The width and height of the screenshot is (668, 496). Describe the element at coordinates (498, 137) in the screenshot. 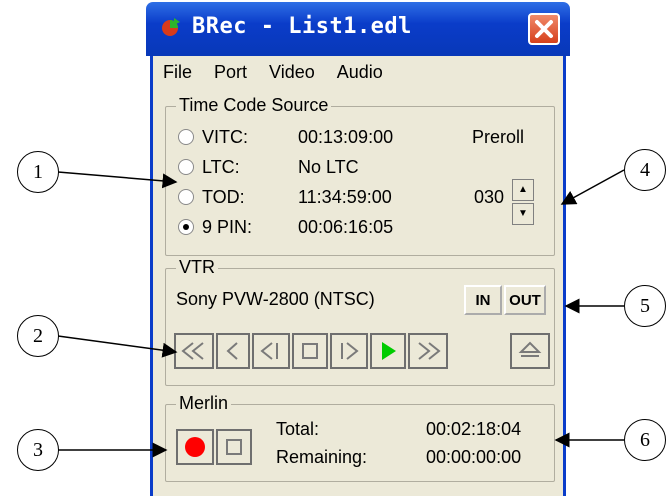

I see `preroll-label: Preroll` at that location.